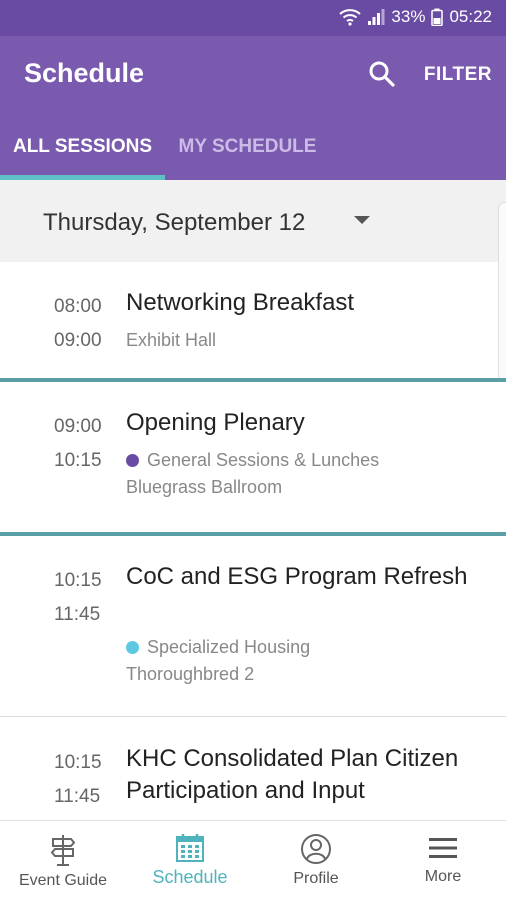  What do you see at coordinates (263, 460) in the screenshot?
I see `track-label: General Sessions & Lunches` at bounding box center [263, 460].